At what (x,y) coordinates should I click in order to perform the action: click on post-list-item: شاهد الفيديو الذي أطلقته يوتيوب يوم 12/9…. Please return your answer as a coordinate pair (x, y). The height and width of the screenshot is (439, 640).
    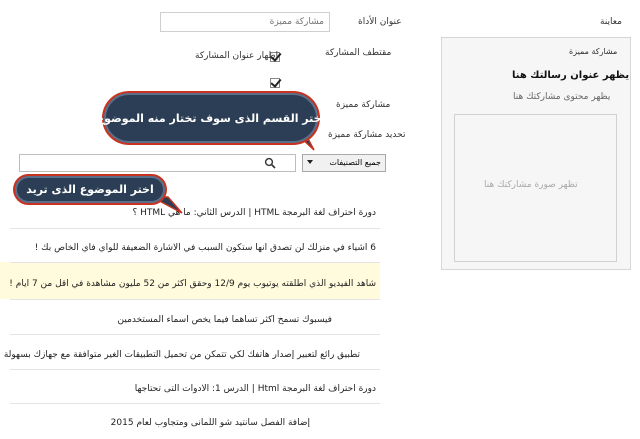
    Looking at the image, I should click on (190, 284).